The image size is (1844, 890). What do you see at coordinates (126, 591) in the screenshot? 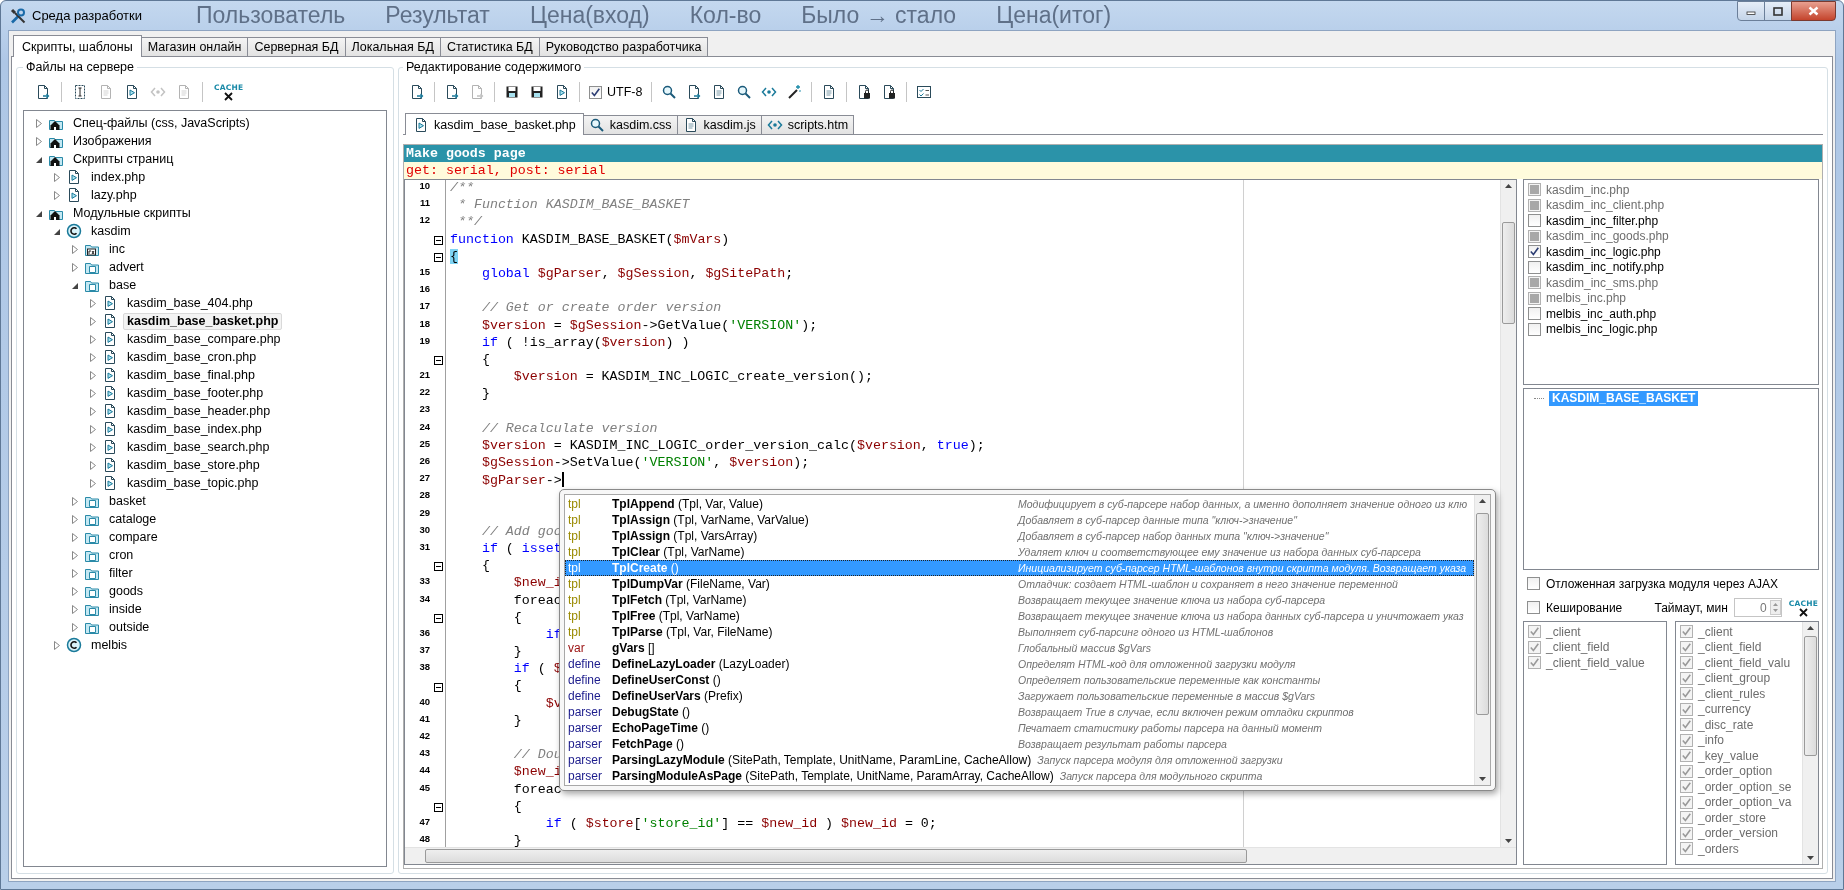
I see `tree-item: goods` at bounding box center [126, 591].